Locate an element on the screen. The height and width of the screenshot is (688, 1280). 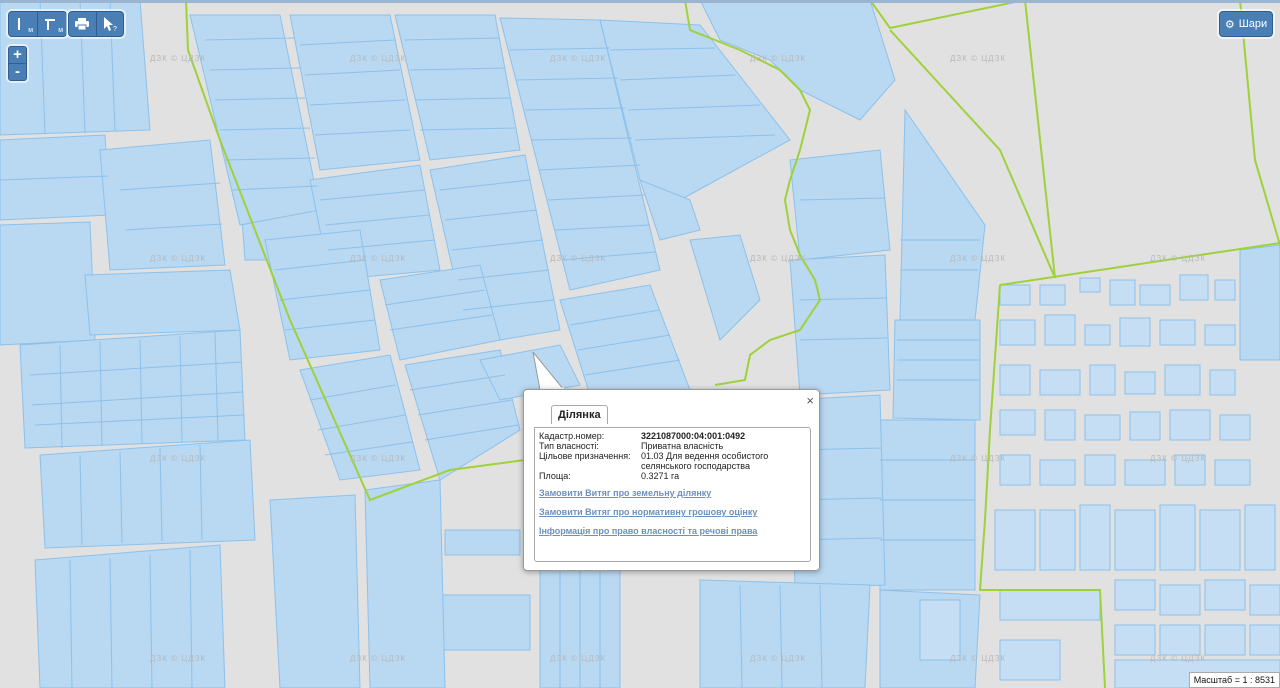
measure-area-button: м is located at coordinates (51, 24).